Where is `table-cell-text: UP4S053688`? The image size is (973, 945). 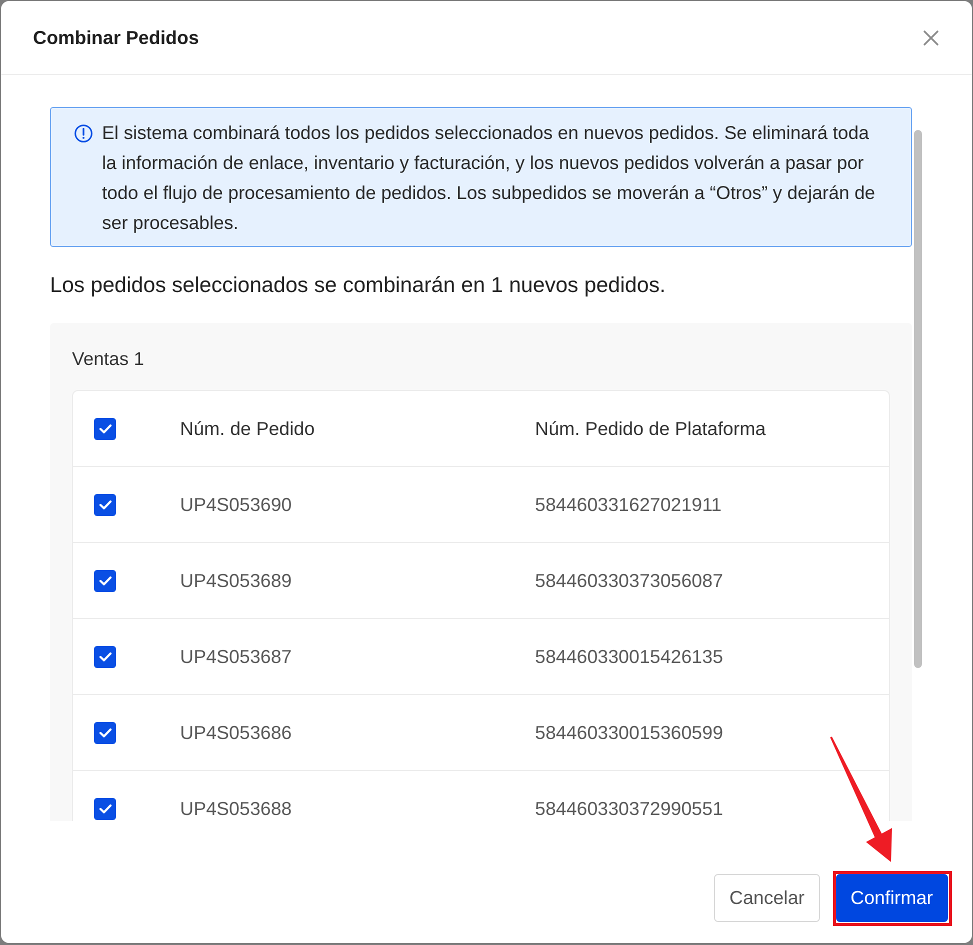 table-cell-text: UP4S053688 is located at coordinates (236, 809).